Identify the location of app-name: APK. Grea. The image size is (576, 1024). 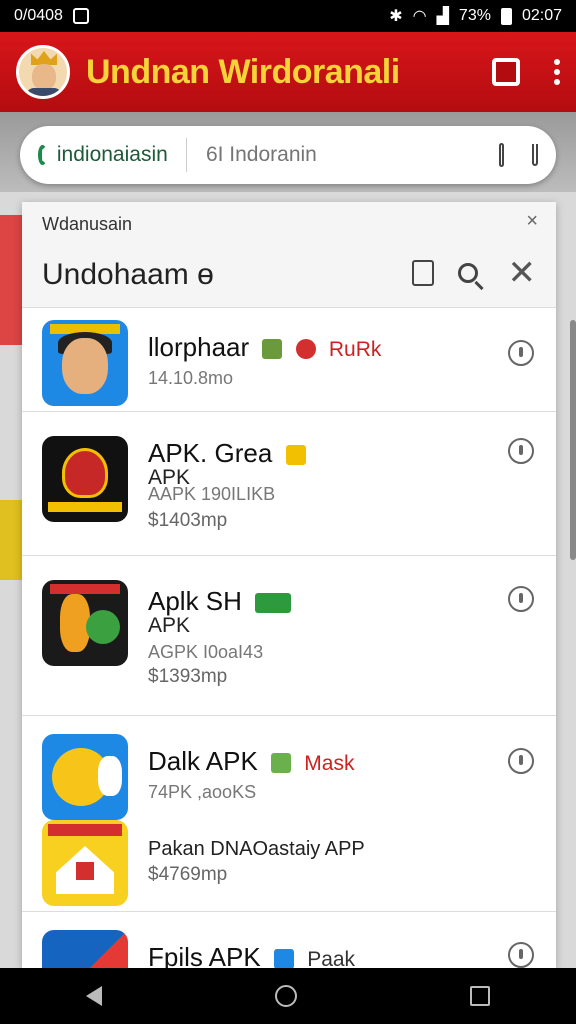
(227, 453).